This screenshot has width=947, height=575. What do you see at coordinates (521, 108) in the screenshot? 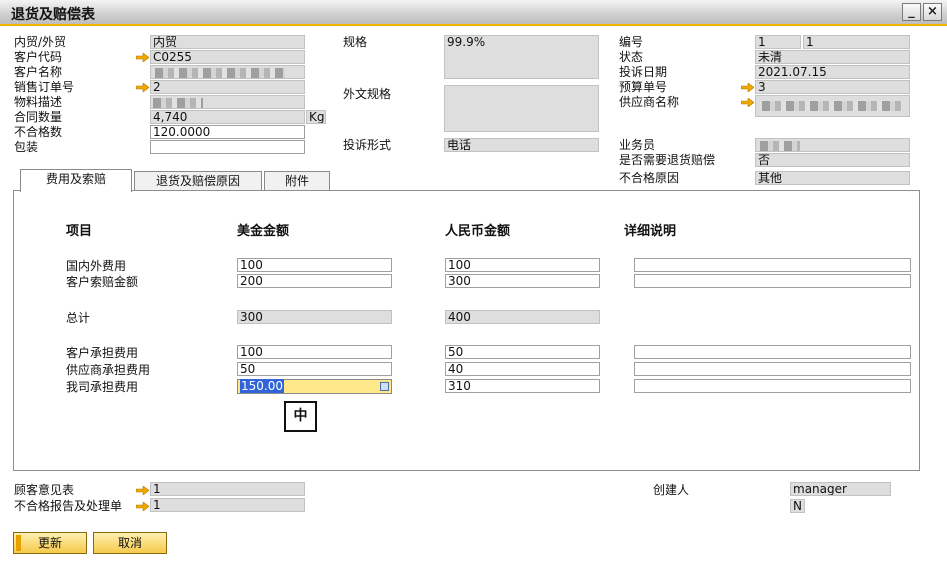
I see `foreign-spec-field` at bounding box center [521, 108].